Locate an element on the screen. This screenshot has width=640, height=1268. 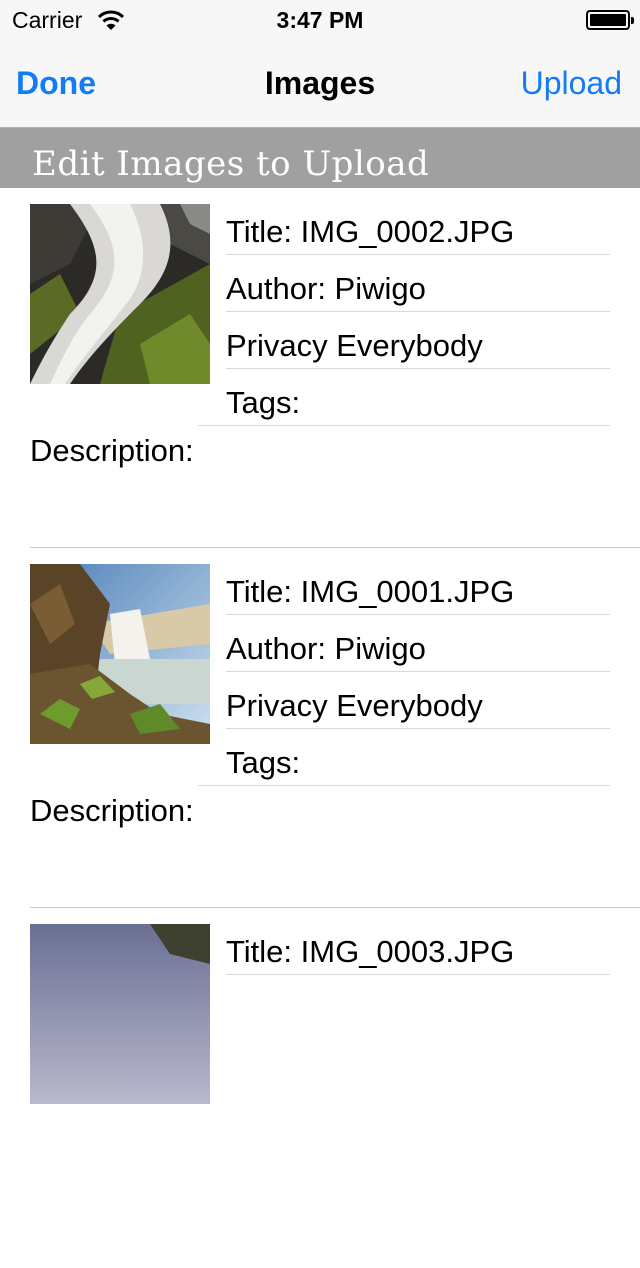
status-bar: Carrier 3:47 PM is located at coordinates (320, 20).